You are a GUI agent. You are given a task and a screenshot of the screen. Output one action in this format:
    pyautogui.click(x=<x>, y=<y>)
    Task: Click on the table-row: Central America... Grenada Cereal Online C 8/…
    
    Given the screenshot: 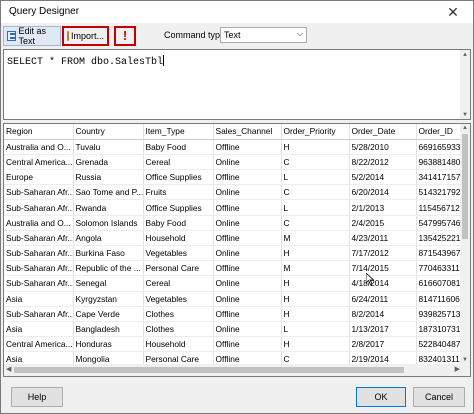 What is the action you would take?
    pyautogui.click(x=233, y=162)
    